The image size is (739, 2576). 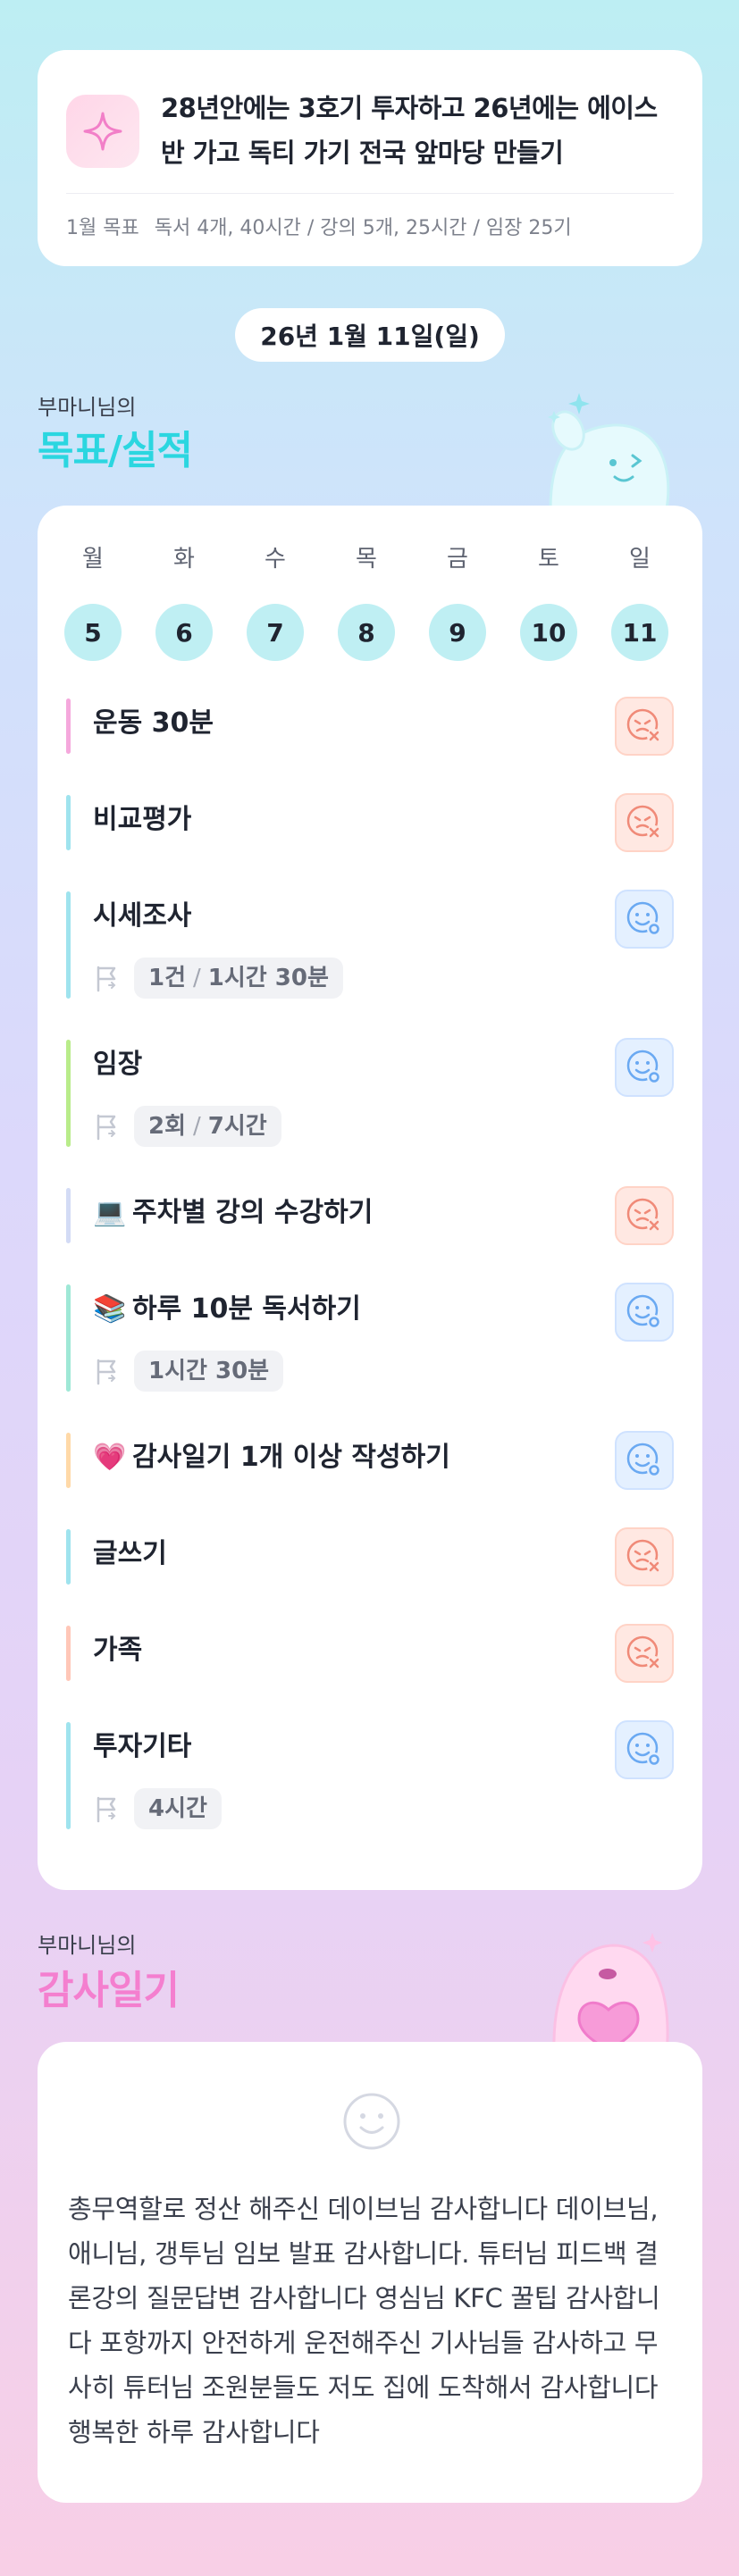 What do you see at coordinates (367, 601) in the screenshot?
I see `day-column: 목8` at bounding box center [367, 601].